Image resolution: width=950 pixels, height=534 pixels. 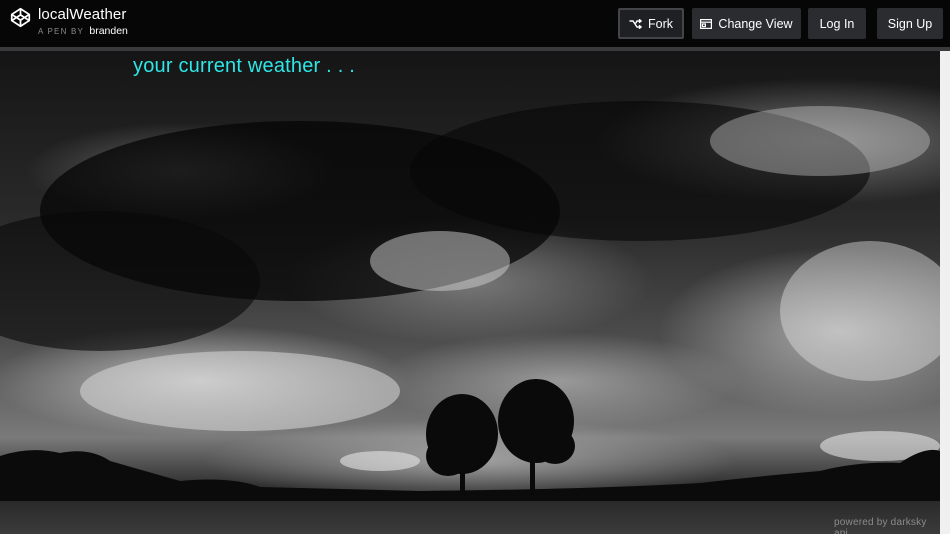 I want to click on signup-label: Sign Up, so click(x=910, y=23).